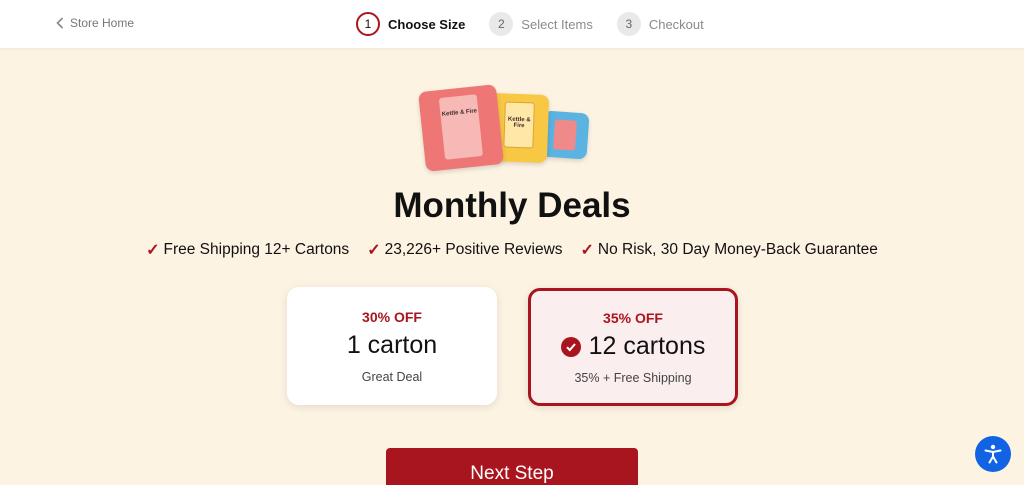  I want to click on benefit-item: ✓ No Risk, 30 Day Money-Back Guarantee, so click(729, 250).